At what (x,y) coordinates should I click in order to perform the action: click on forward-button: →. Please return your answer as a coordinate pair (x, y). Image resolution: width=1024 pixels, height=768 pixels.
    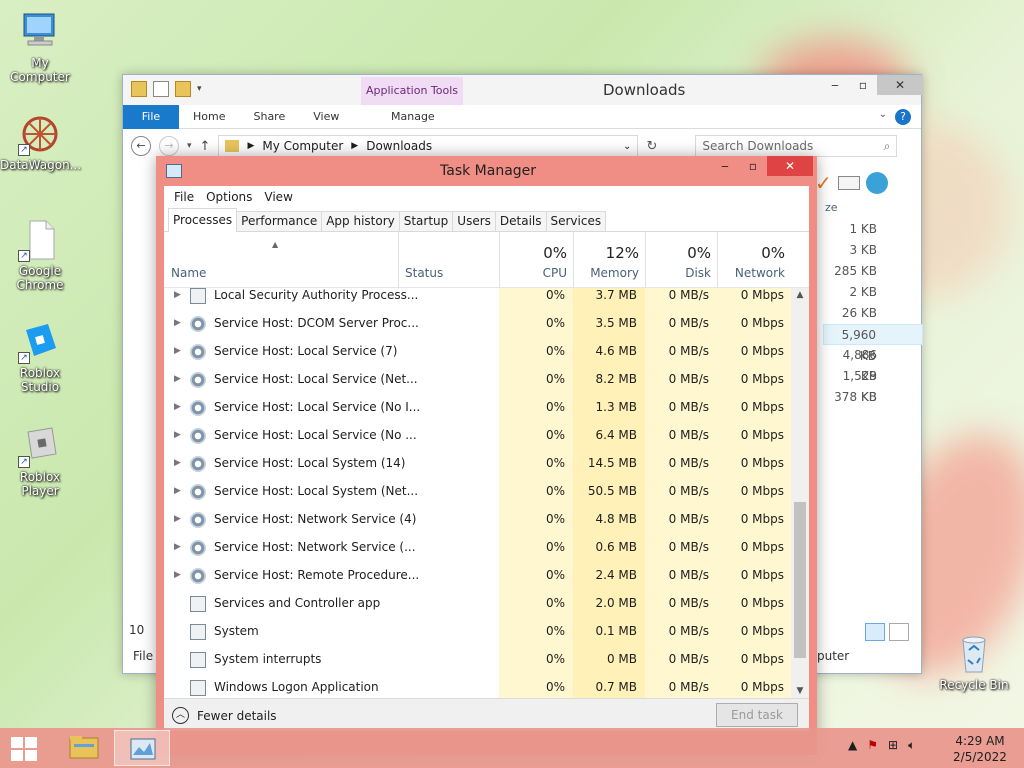
    Looking at the image, I should click on (169, 146).